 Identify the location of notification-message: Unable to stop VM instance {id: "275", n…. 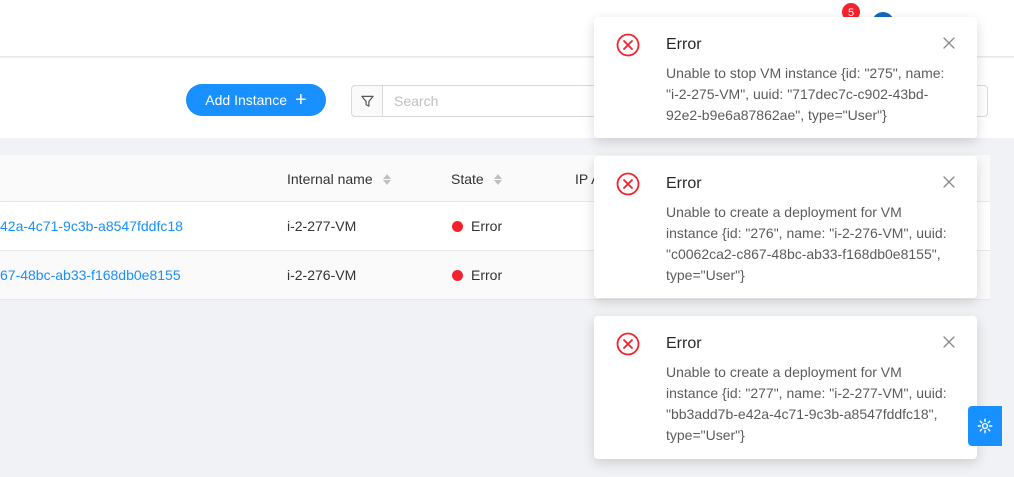
(805, 94).